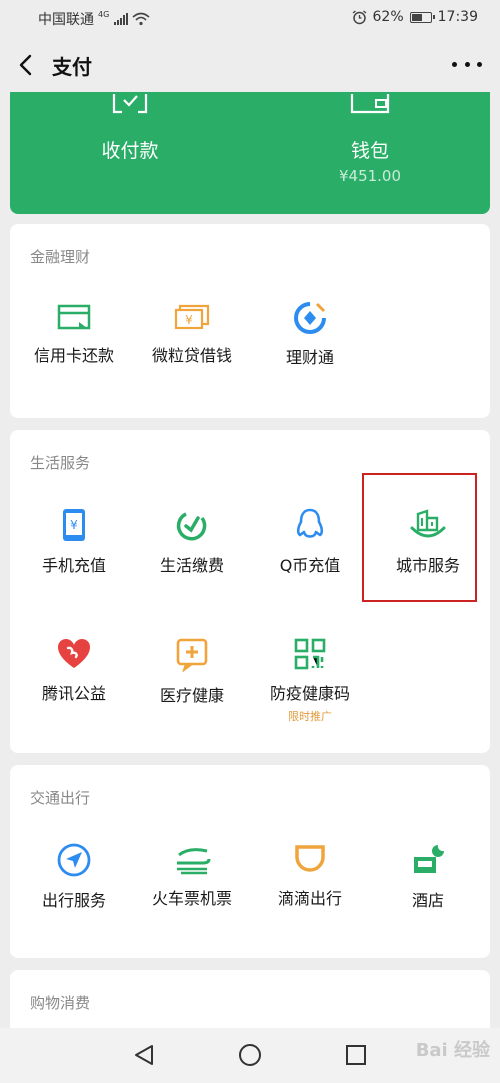  I want to click on carrier-name: 中国联通, so click(66, 20).